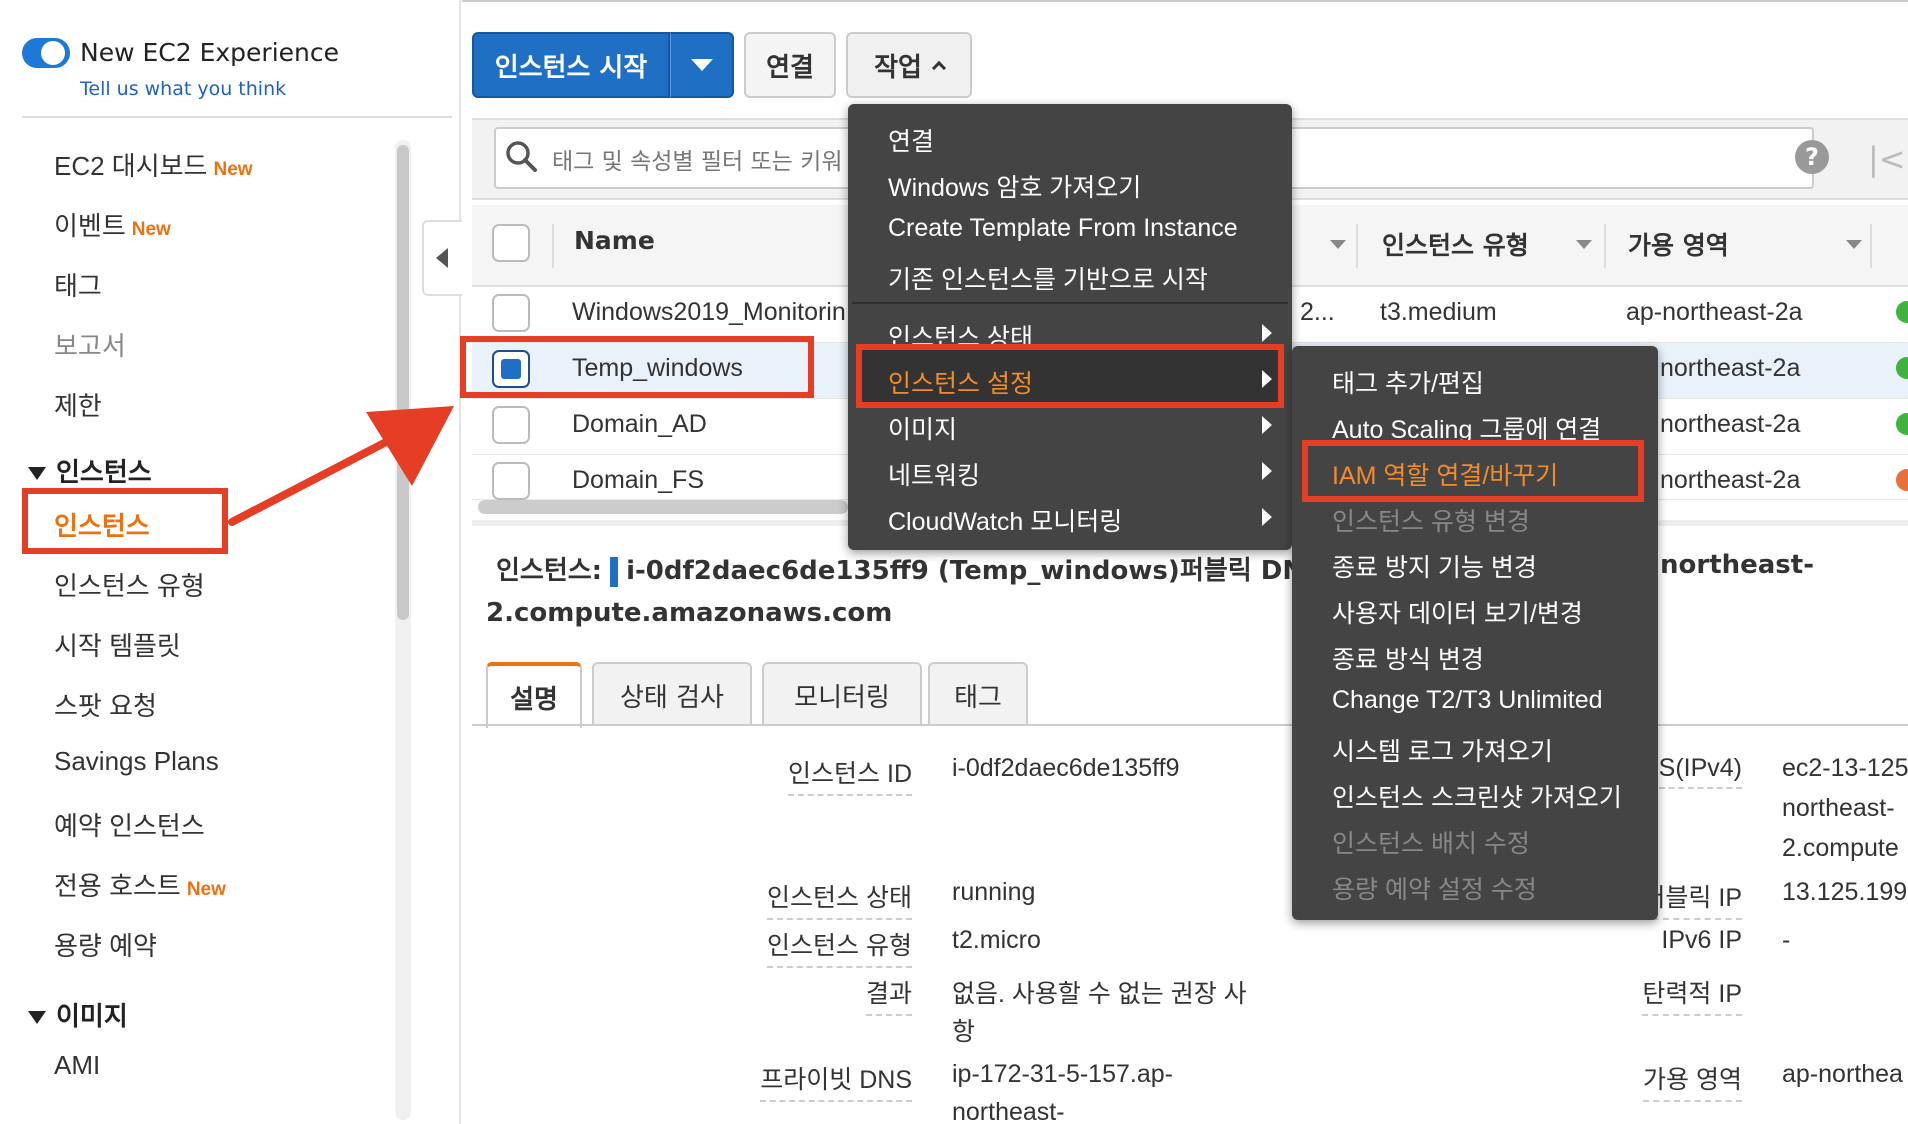  I want to click on field-label-public-dns-ipv4: S(IPv4), so click(1700, 771).